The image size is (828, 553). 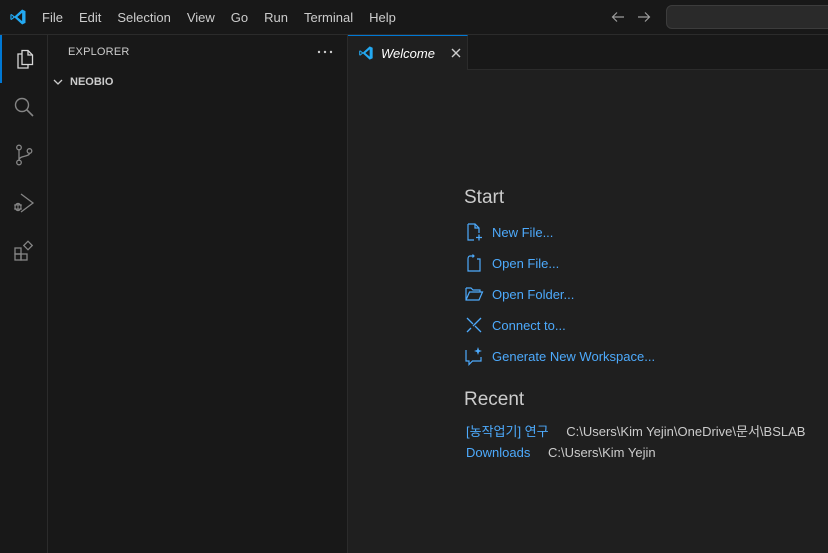 I want to click on more-actions-icon, so click(x=325, y=52).